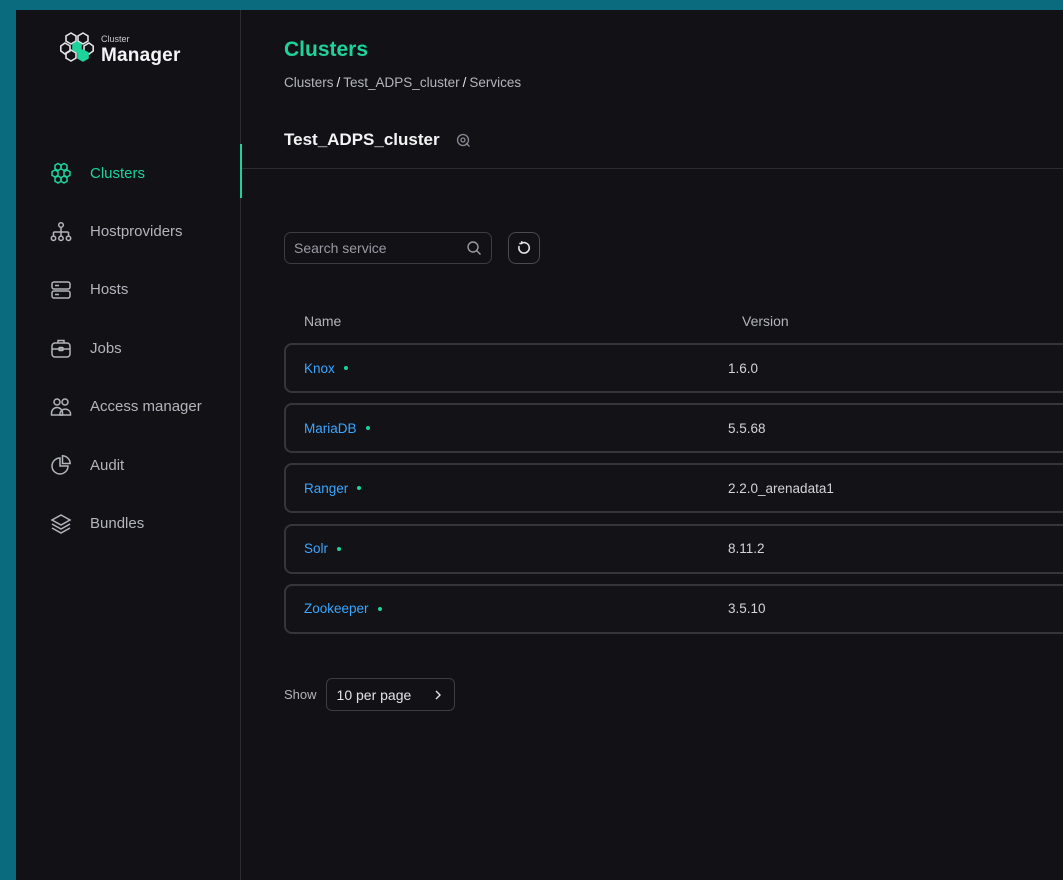 The height and width of the screenshot is (880, 1063). What do you see at coordinates (61, 232) in the screenshot?
I see `hostproviders-icon` at bounding box center [61, 232].